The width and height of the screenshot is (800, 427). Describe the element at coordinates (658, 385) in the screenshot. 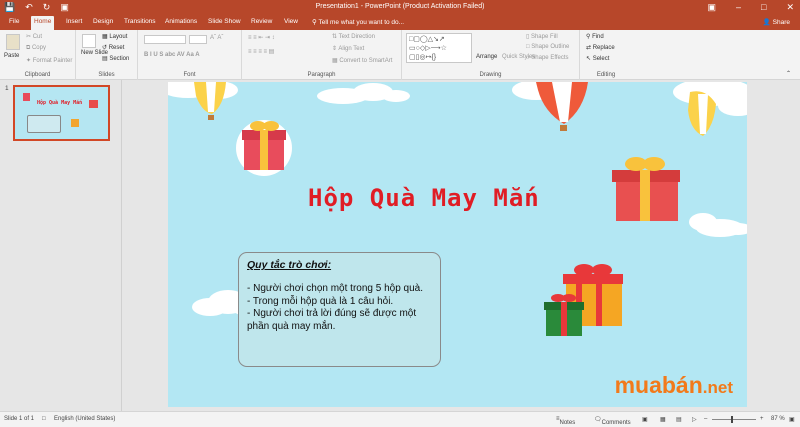

I see `brand-main: muabán` at that location.